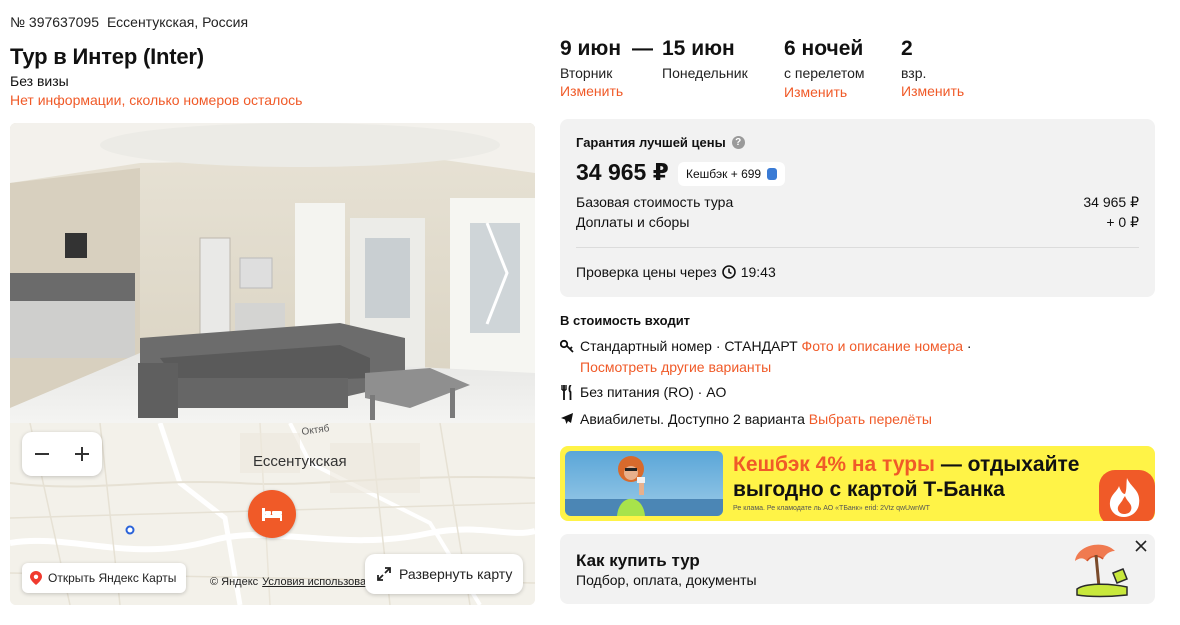 The height and width of the screenshot is (625, 1180). I want to click on order-info: № 397637095 Ессентукская, Россия, so click(129, 22).